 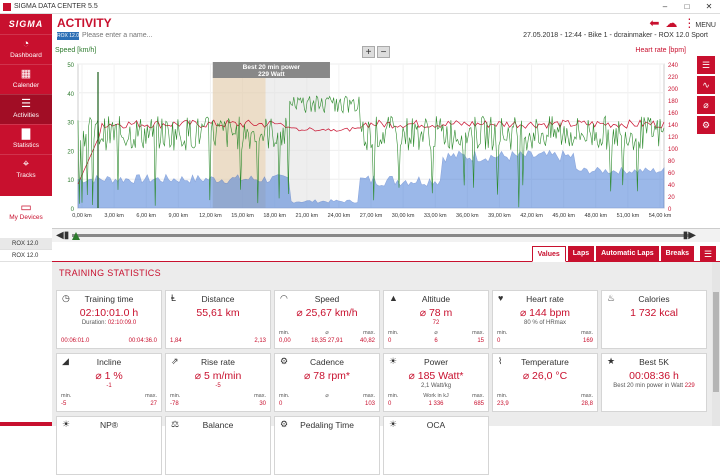 What do you see at coordinates (673, 138) in the screenshot?
I see `y2-tick-label: 120` at bounding box center [673, 138].